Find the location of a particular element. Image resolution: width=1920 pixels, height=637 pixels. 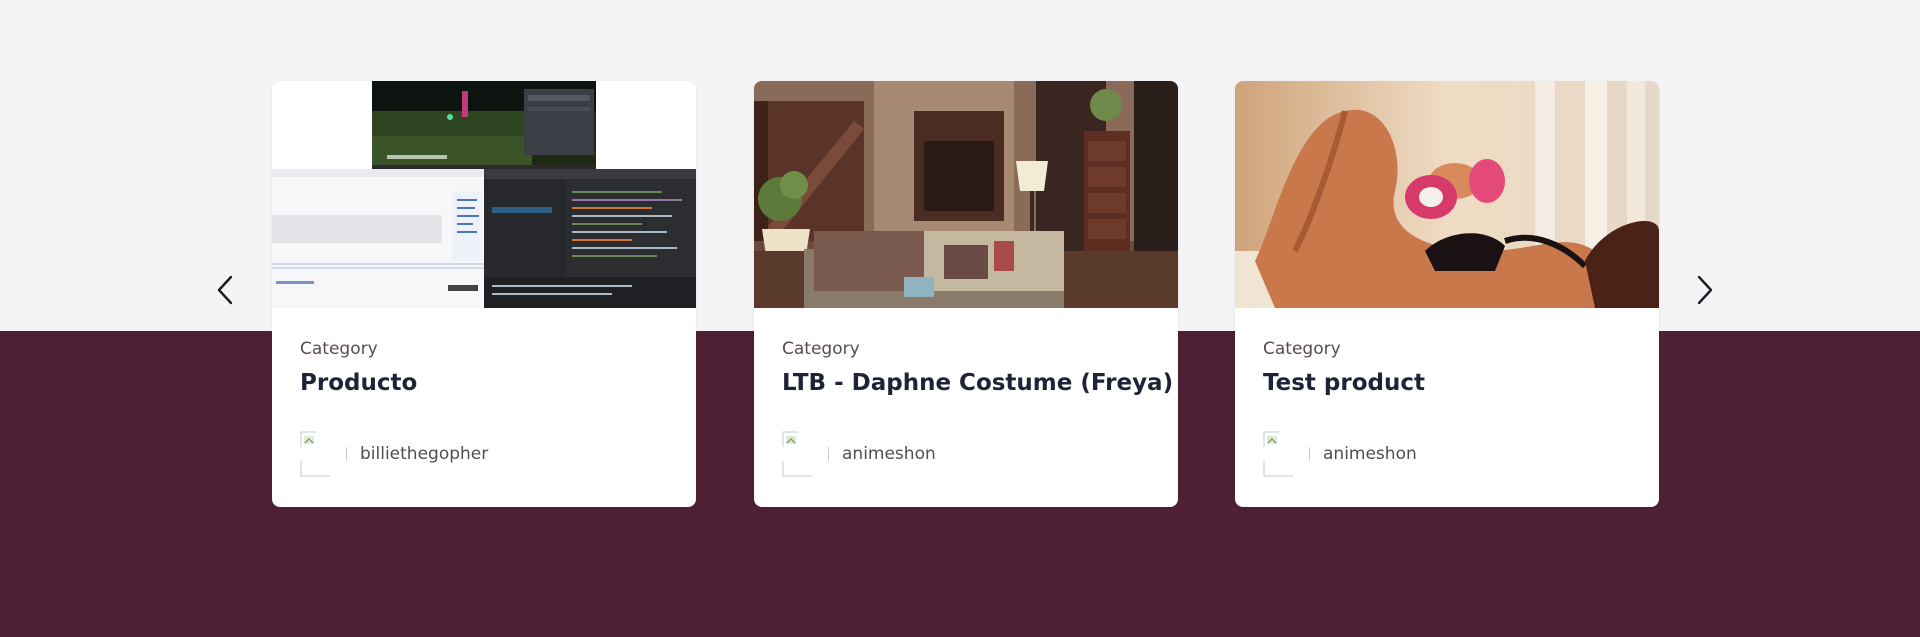

figure-render-image is located at coordinates (1447, 194).